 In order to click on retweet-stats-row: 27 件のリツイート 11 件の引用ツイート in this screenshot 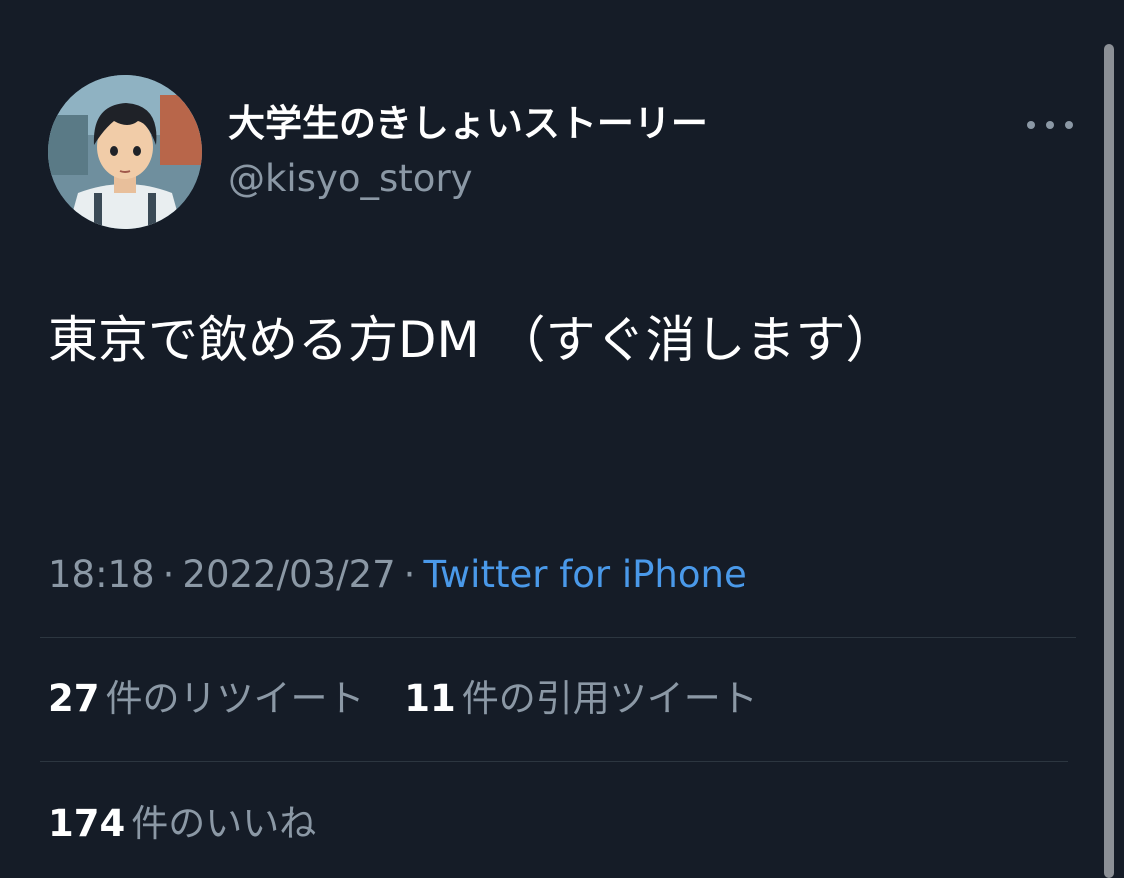, I will do `click(417, 699)`.